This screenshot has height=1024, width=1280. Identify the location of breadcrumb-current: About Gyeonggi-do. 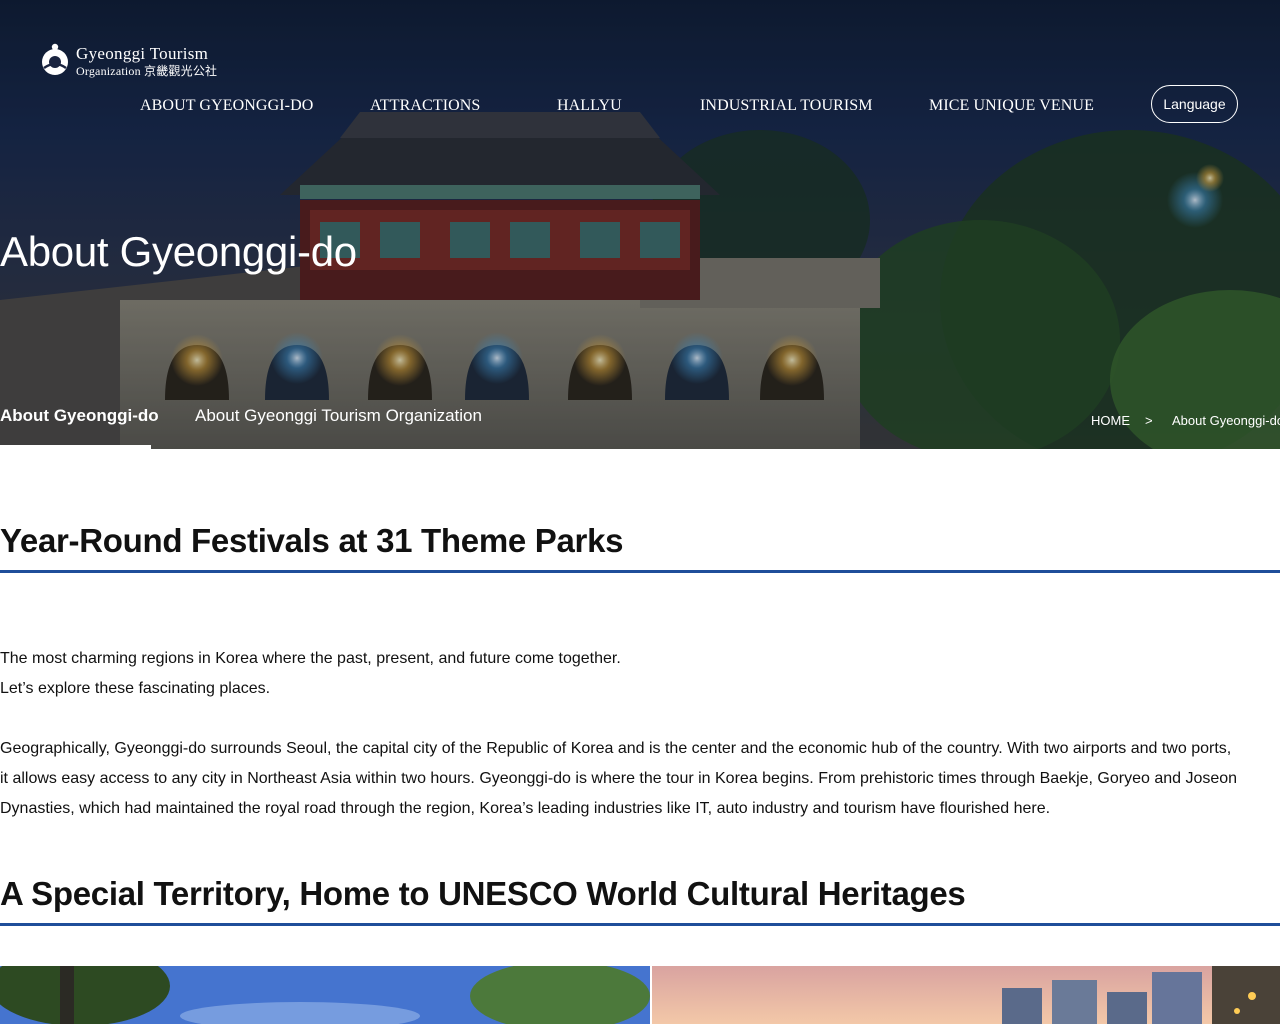
(1226, 420).